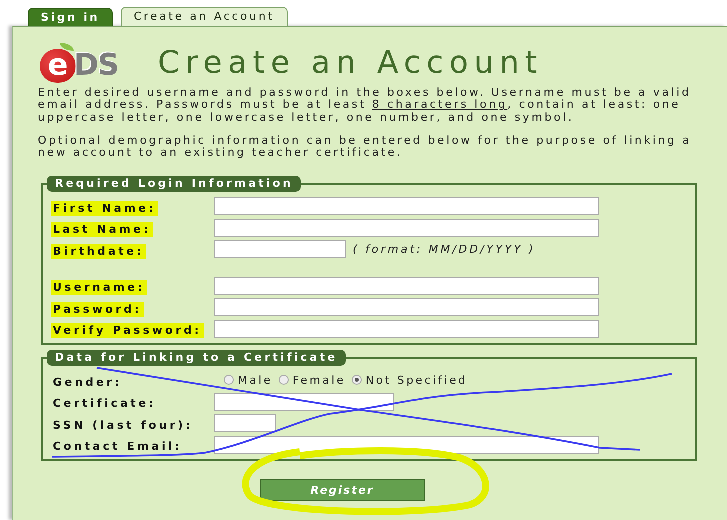 The width and height of the screenshot is (727, 520). I want to click on radio-label: Male, so click(255, 380).